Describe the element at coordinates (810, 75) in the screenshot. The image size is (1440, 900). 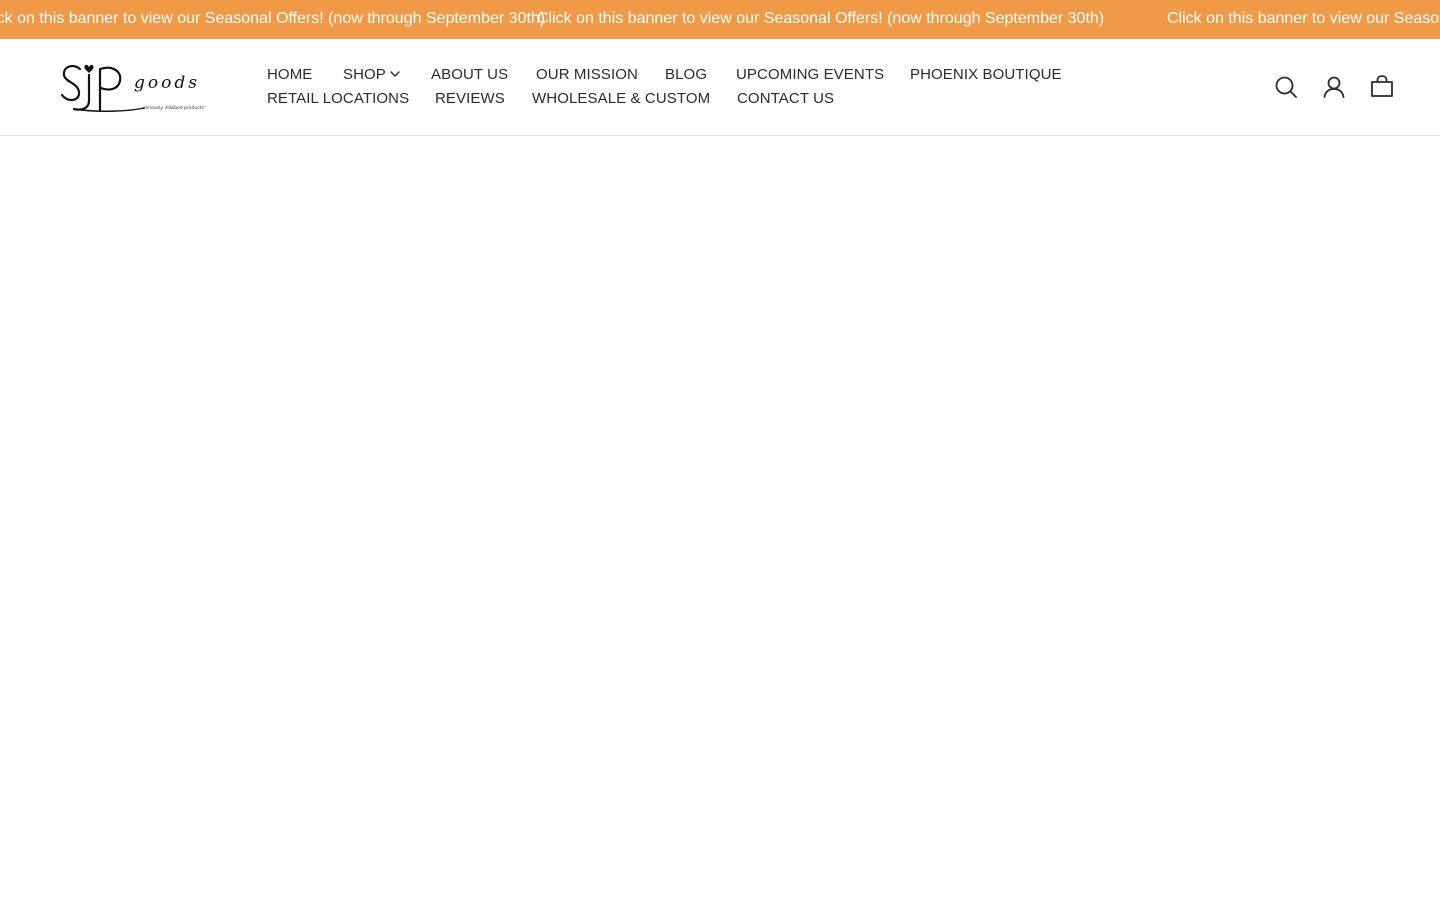
I see `nav-upcoming-events: UPCOMING EVENTS` at that location.